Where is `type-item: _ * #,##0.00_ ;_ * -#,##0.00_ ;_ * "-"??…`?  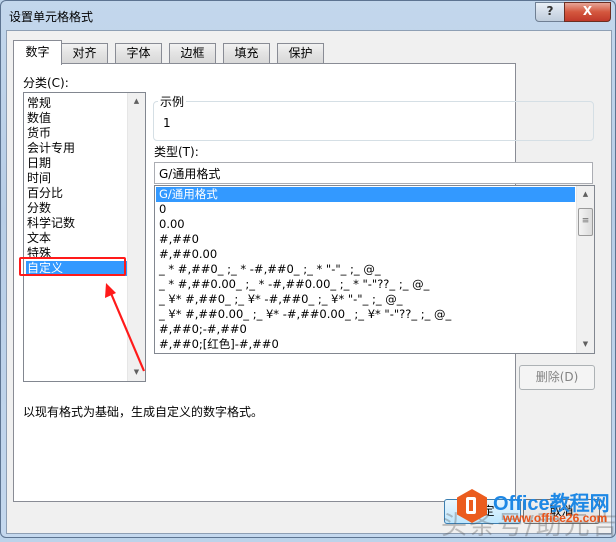
type-item: _ * #,##0.00_ ;_ * -#,##0.00_ ;_ * "-"??… is located at coordinates (364, 284).